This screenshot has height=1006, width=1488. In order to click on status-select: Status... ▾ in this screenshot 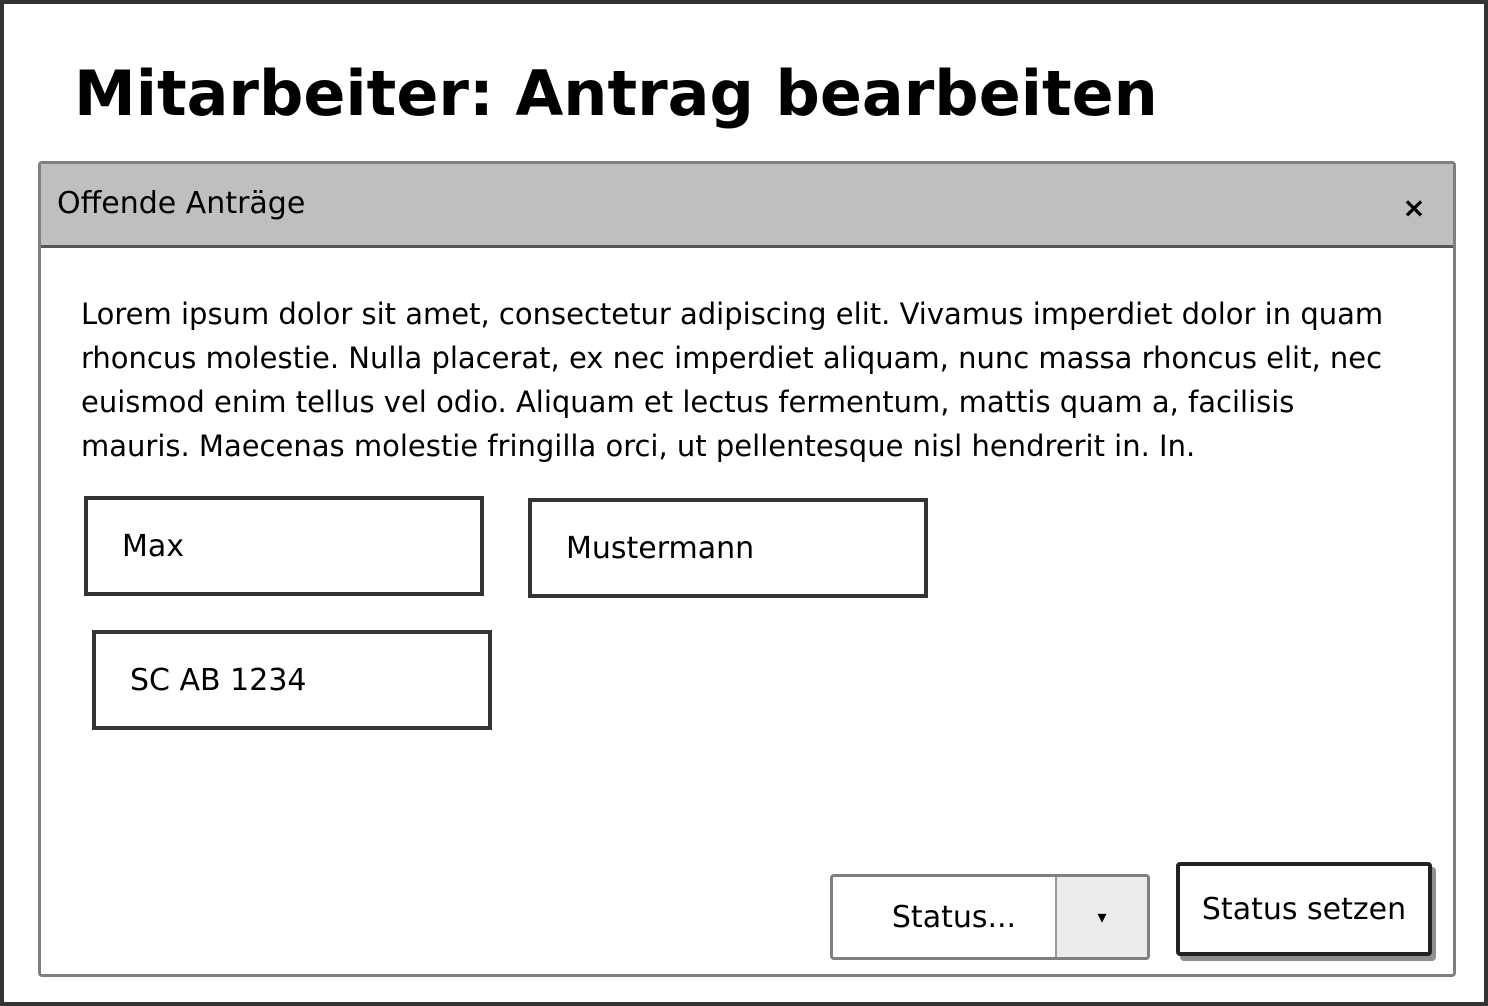, I will do `click(990, 917)`.